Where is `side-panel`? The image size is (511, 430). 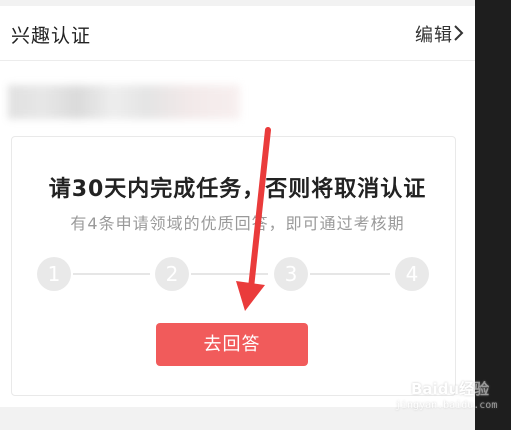
side-panel is located at coordinates (493, 215).